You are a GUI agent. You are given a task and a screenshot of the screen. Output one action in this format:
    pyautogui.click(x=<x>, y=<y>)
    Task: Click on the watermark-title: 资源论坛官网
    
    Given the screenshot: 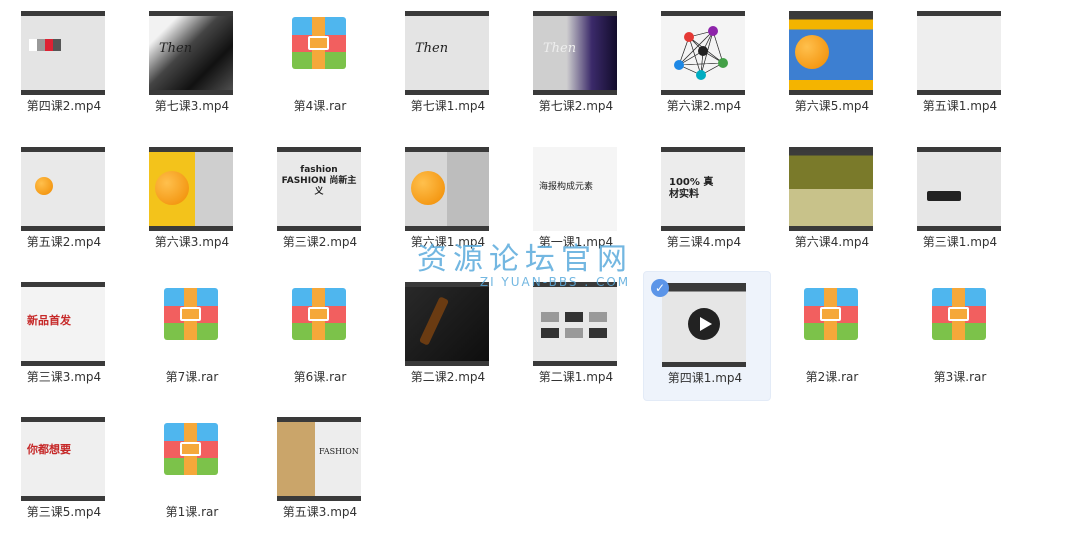 What is the action you would take?
    pyautogui.click(x=525, y=259)
    